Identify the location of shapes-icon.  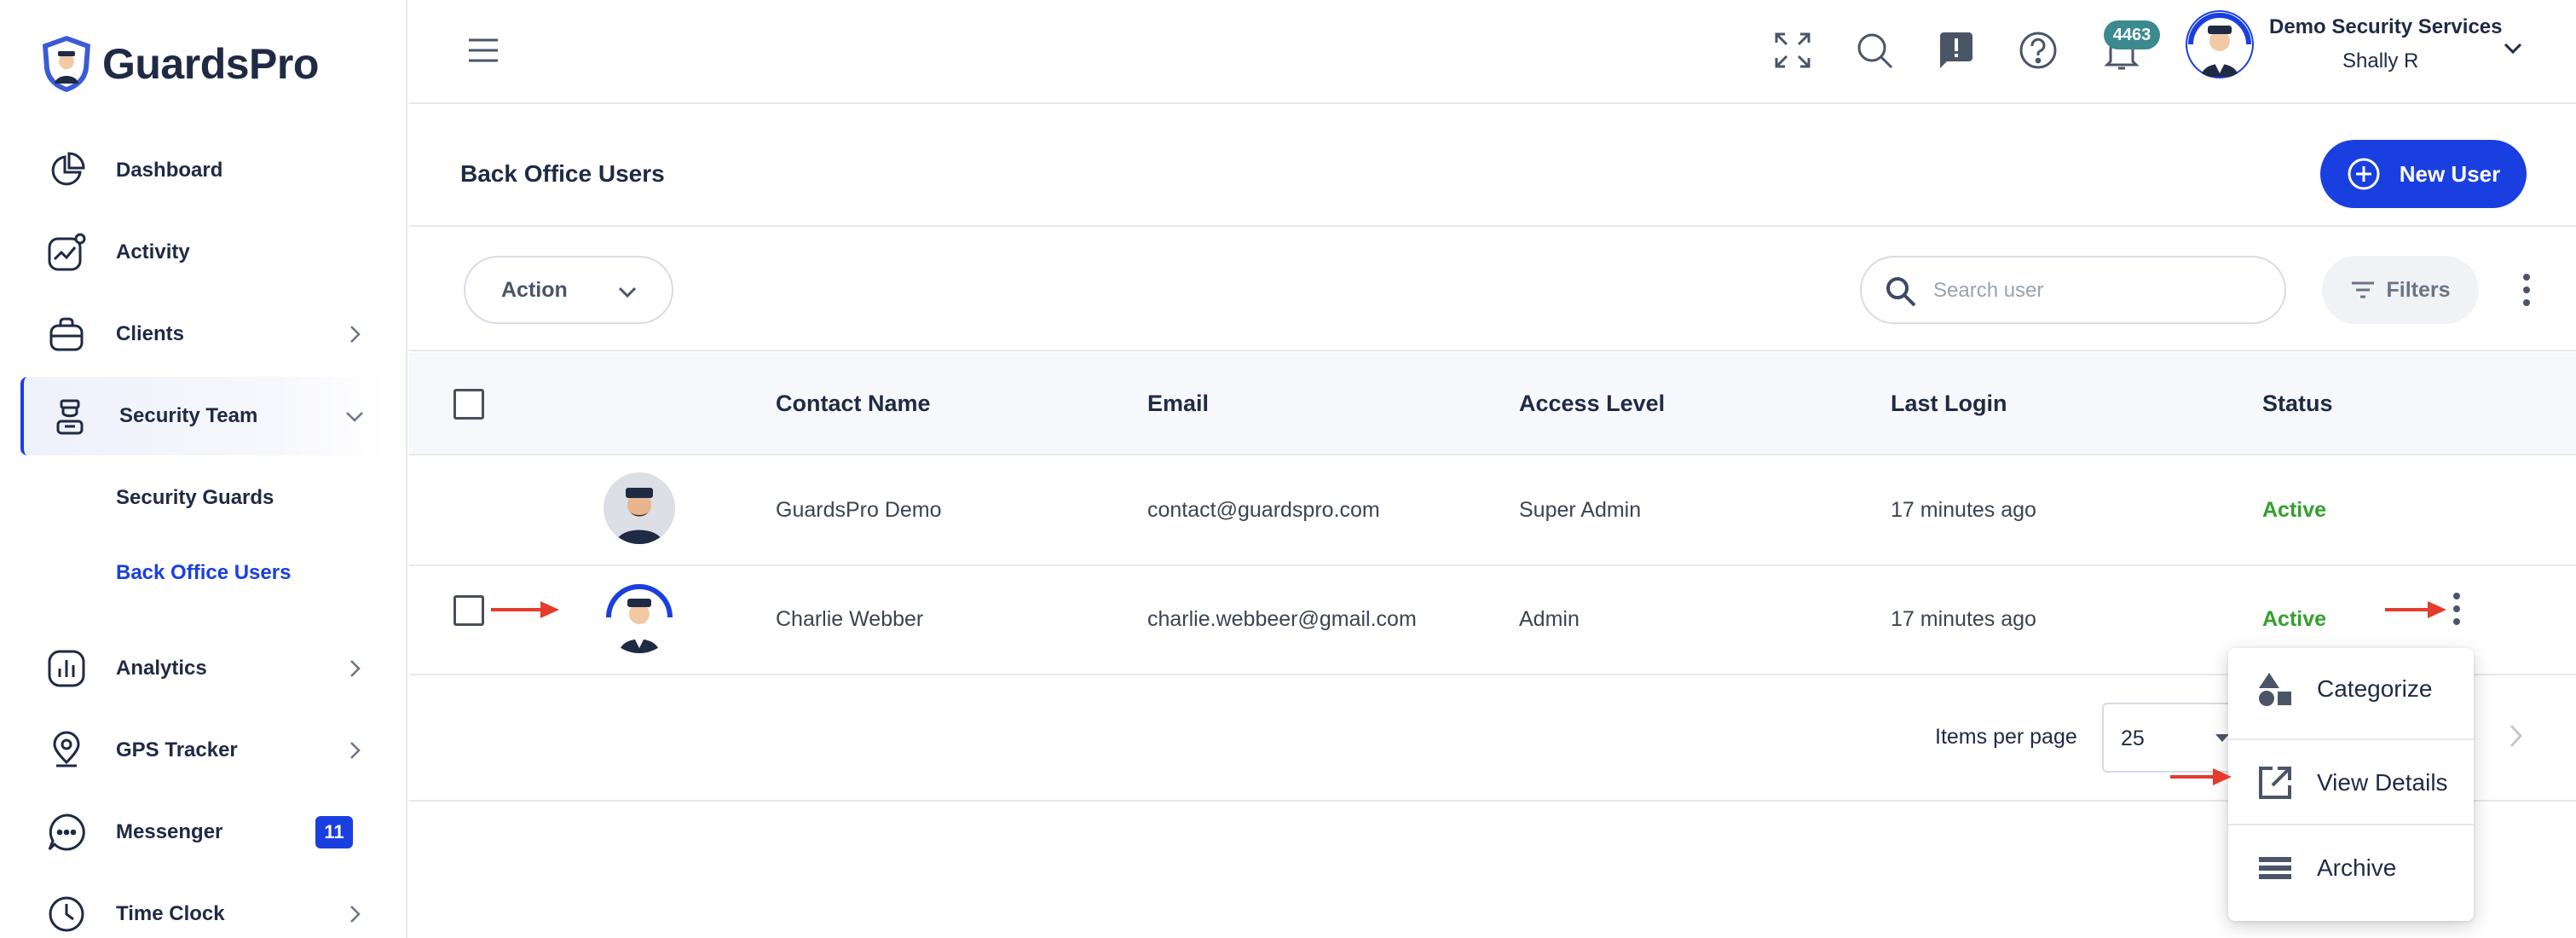
(2275, 689).